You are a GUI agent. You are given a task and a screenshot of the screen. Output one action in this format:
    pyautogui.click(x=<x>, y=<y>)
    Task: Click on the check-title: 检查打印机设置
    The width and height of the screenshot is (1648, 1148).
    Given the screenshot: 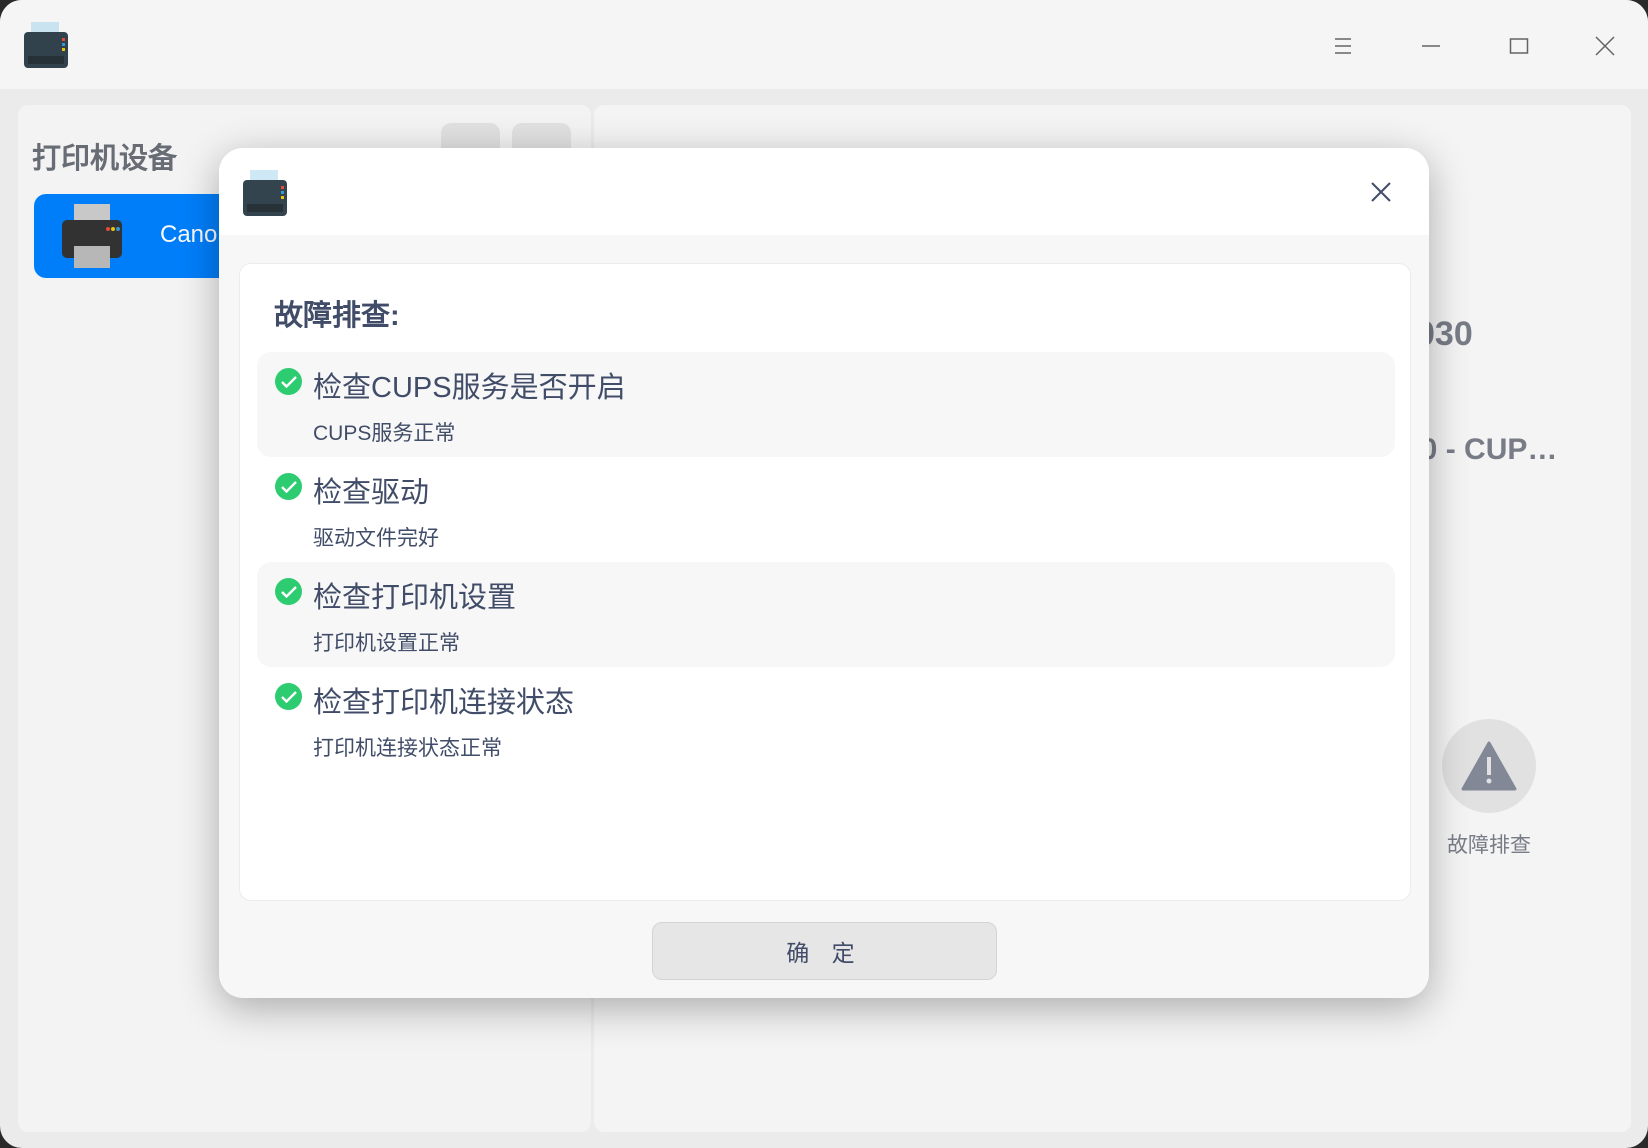 What is the action you would take?
    pyautogui.click(x=415, y=598)
    